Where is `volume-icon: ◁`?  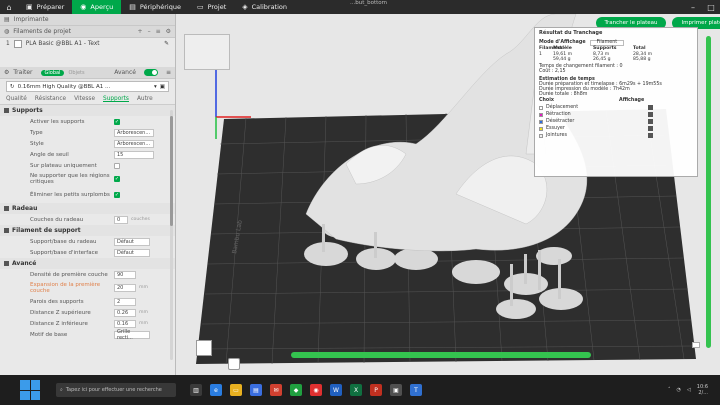 volume-icon: ◁ is located at coordinates (689, 390).